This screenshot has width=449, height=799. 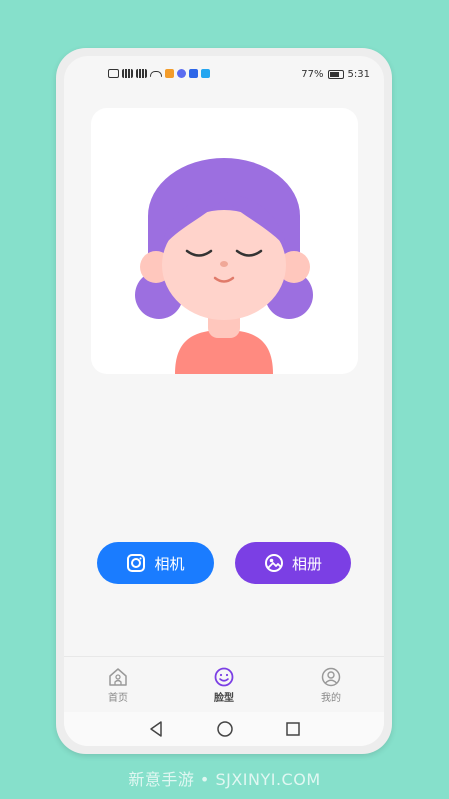 I want to click on album-button: 相册, so click(x=293, y=563).